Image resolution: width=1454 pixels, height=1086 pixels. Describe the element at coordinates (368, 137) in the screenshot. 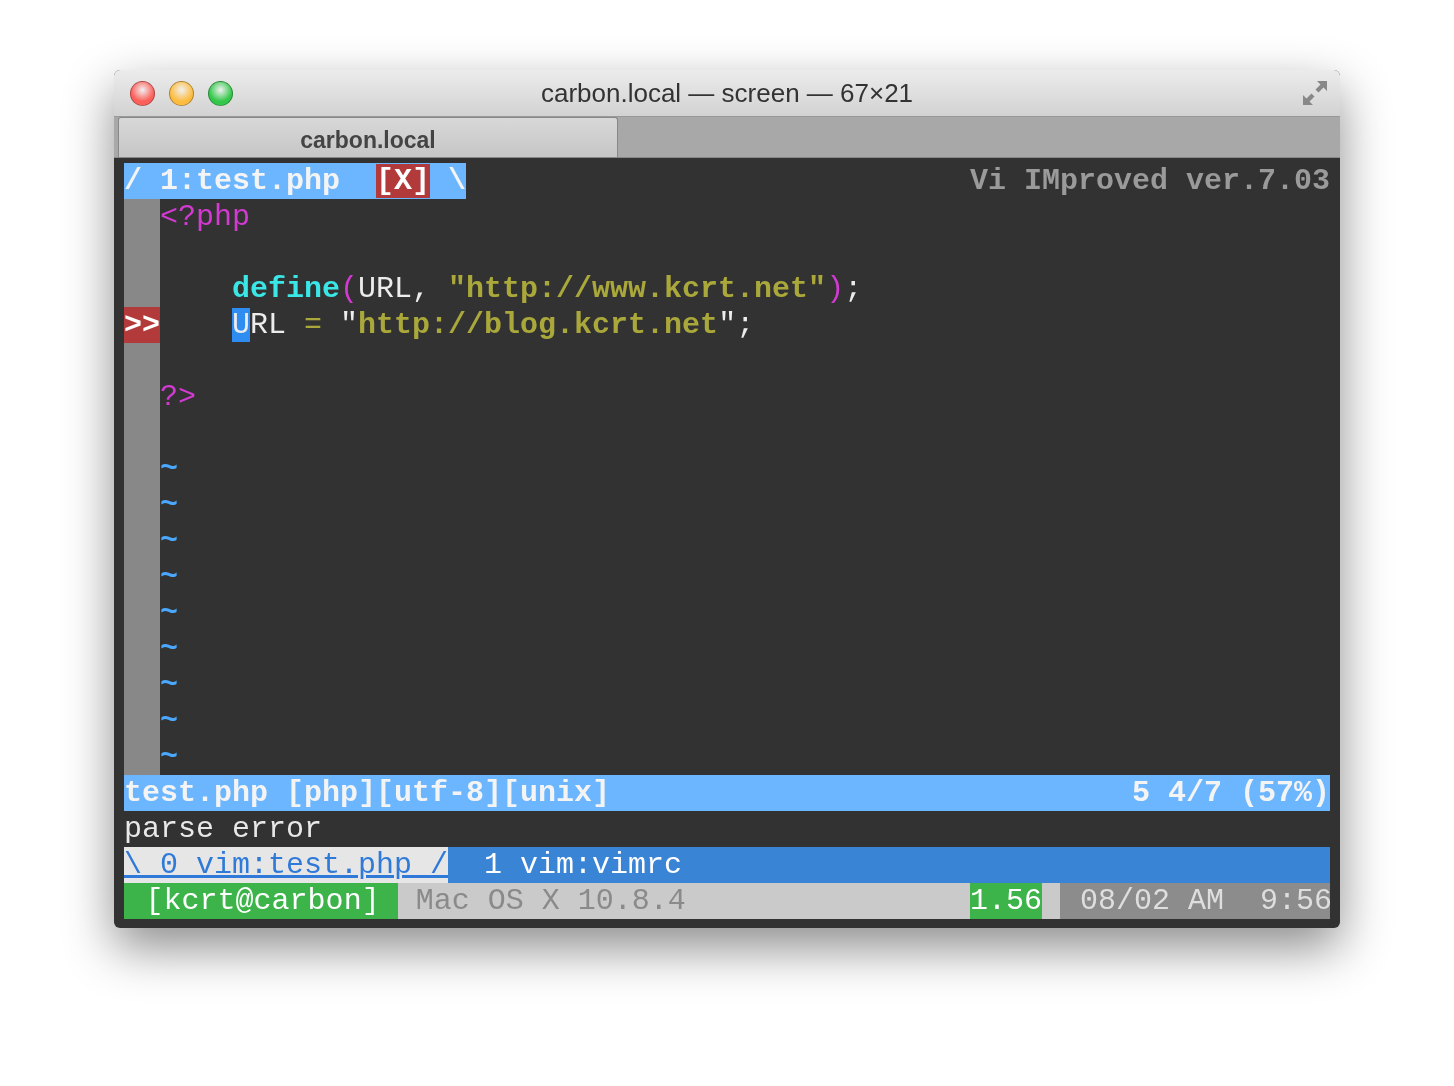

I see `terminal-tab: carbon.local` at that location.